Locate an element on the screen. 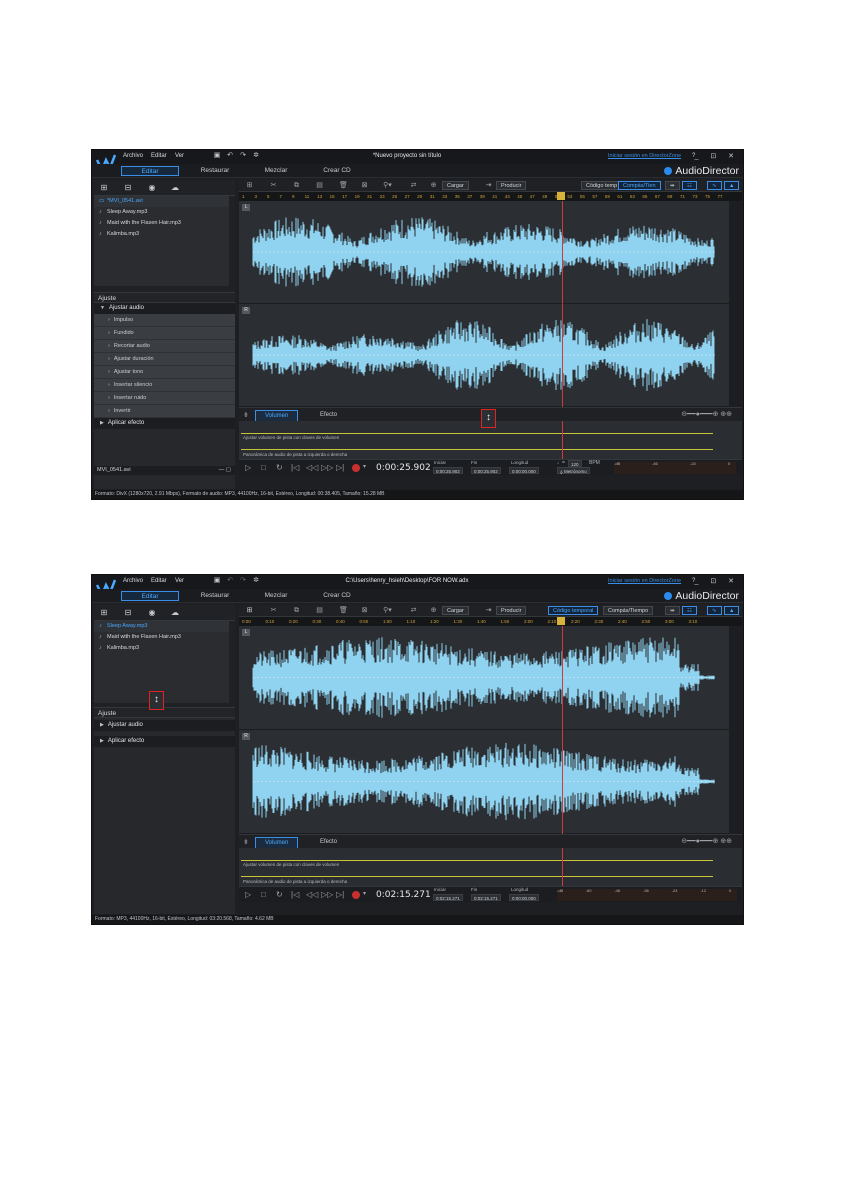  menu-ver: Ver is located at coordinates (179, 581).